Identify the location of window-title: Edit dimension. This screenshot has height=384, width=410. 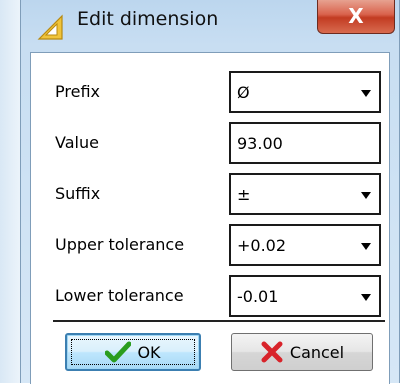
(148, 19).